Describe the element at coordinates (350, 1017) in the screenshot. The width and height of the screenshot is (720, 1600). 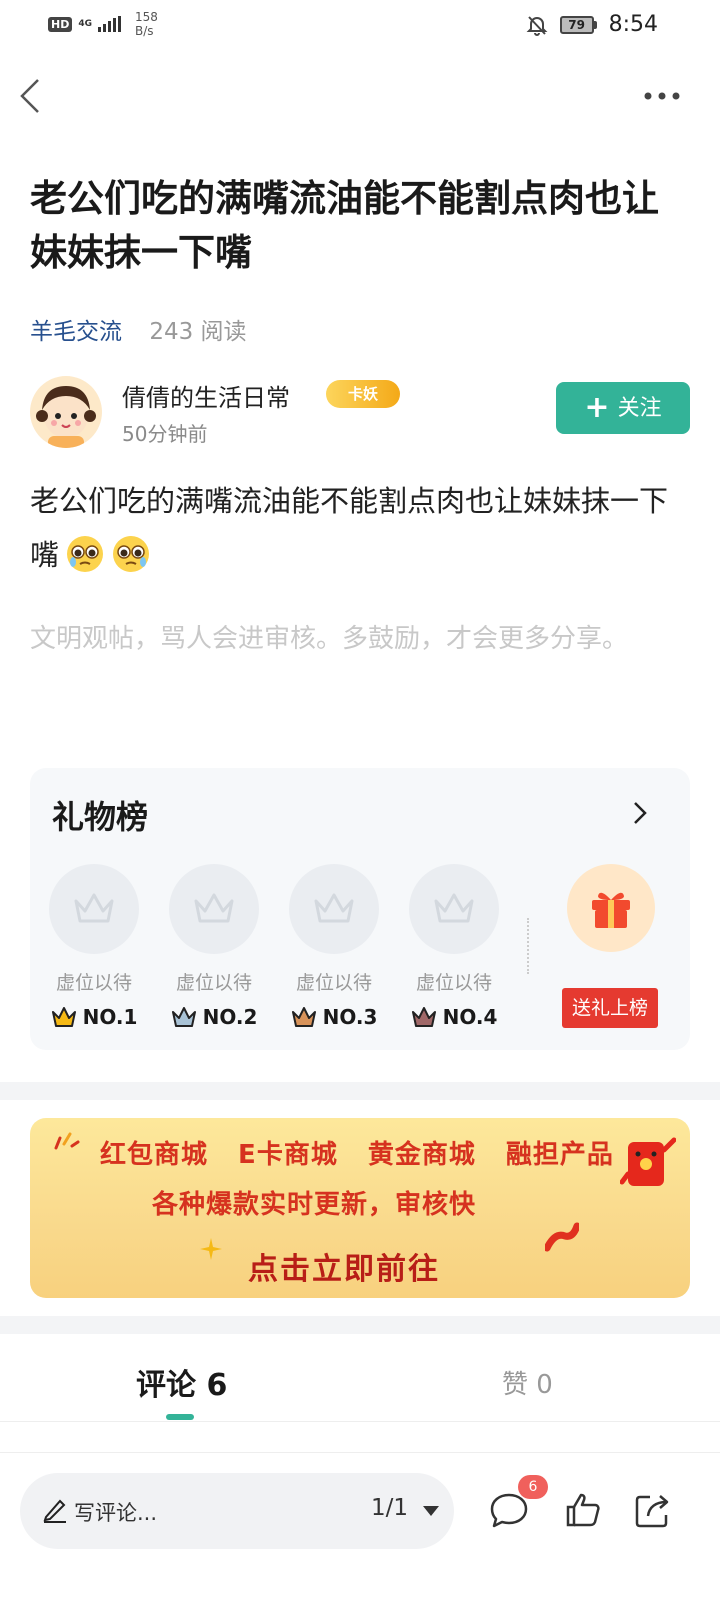
I see `rank-label: NO.3` at that location.